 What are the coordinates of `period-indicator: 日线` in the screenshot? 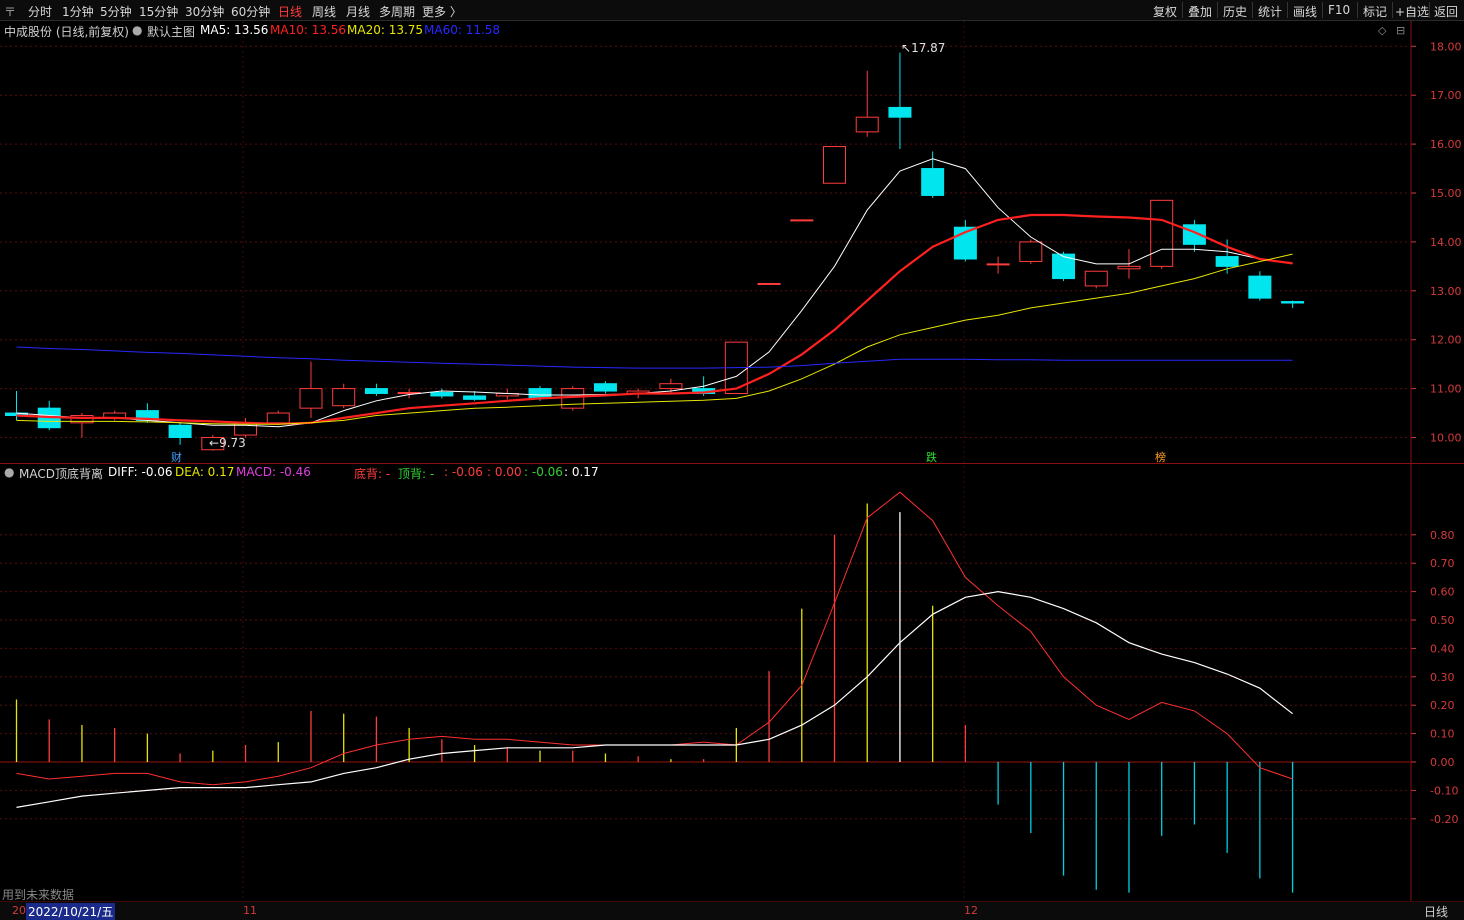 It's located at (1436, 911).